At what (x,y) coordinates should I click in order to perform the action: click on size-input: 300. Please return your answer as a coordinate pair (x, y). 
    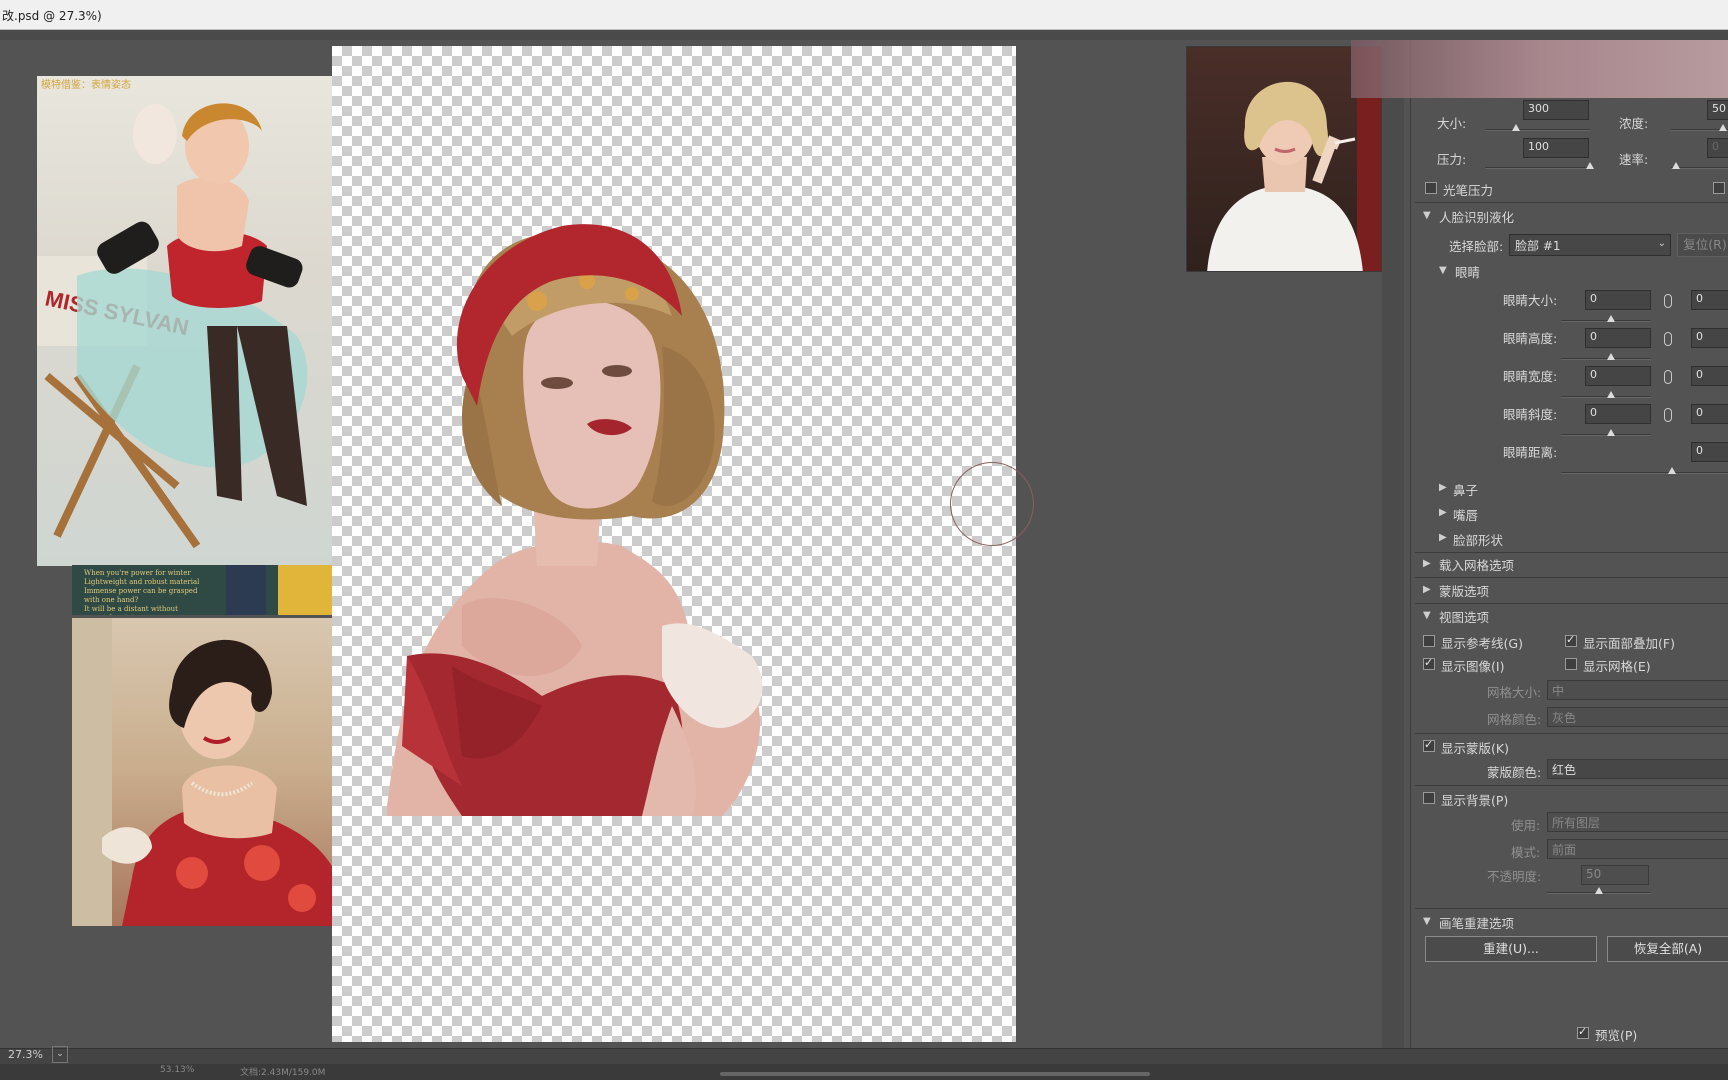
    Looking at the image, I should click on (1556, 110).